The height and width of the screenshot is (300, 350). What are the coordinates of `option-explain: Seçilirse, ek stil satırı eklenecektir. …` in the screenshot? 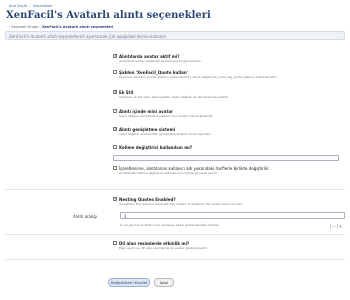 It's located at (174, 97).